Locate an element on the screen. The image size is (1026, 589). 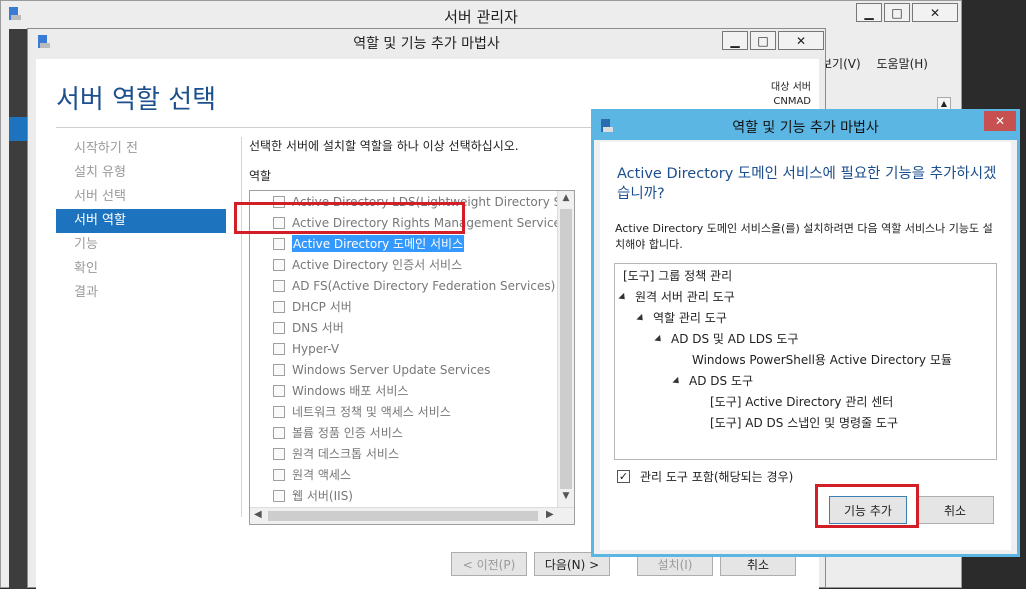
include-mgmt-tools-row: ✓ 관리 도구 포함(해당되는 경우) is located at coordinates (705, 476).